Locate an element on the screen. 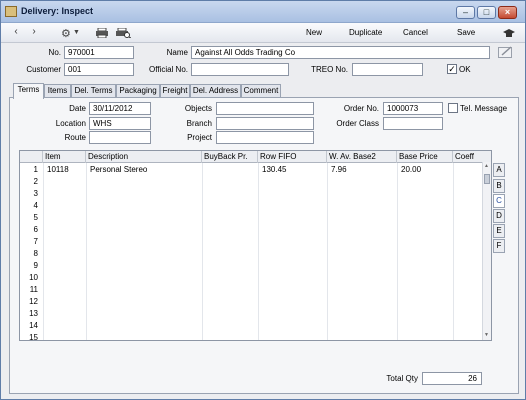  row-number: 10 is located at coordinates (33, 277).